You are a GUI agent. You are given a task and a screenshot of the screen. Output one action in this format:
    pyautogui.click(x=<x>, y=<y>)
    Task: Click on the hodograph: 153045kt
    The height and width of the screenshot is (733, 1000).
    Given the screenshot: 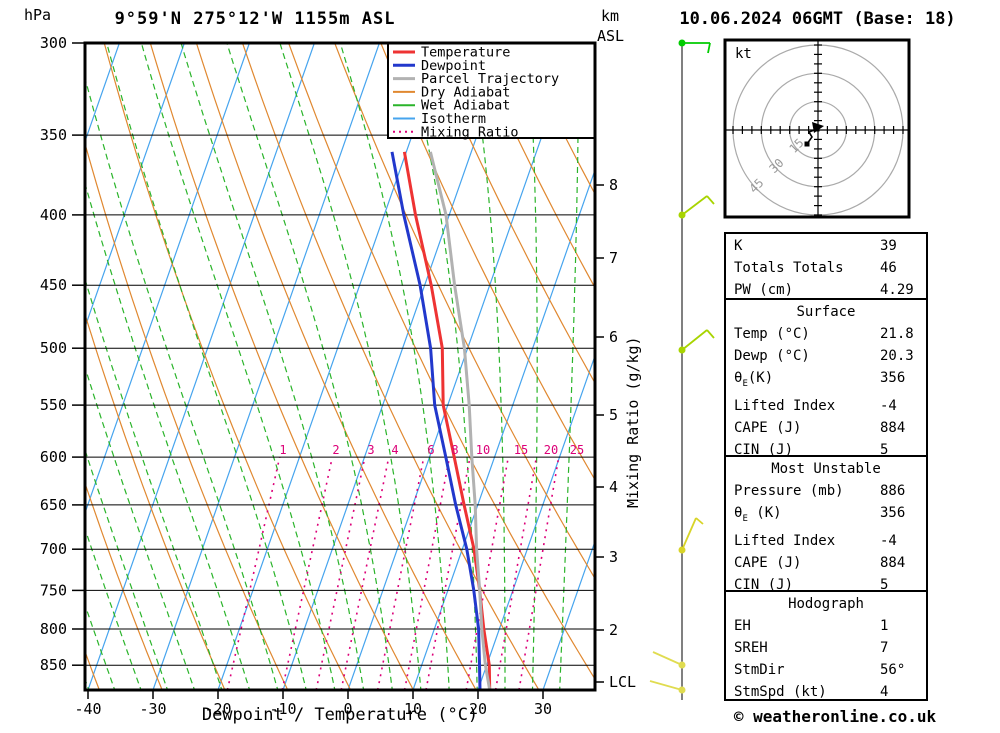 What is the action you would take?
    pyautogui.click(x=817, y=128)
    